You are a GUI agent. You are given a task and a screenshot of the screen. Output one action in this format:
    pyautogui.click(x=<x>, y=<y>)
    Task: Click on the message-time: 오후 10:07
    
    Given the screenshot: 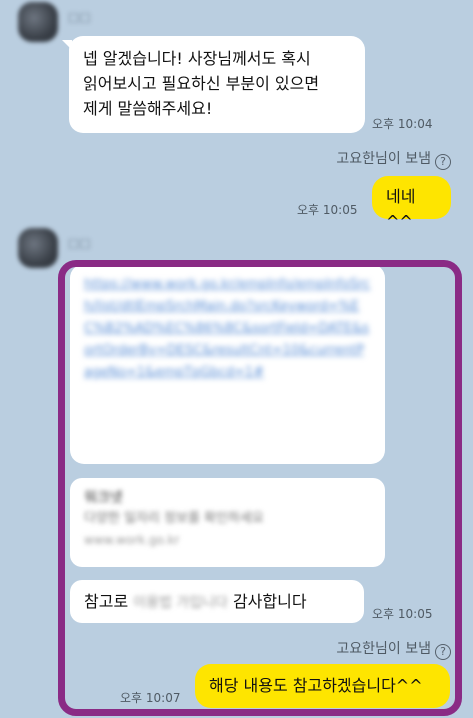 What is the action you would take?
    pyautogui.click(x=150, y=698)
    